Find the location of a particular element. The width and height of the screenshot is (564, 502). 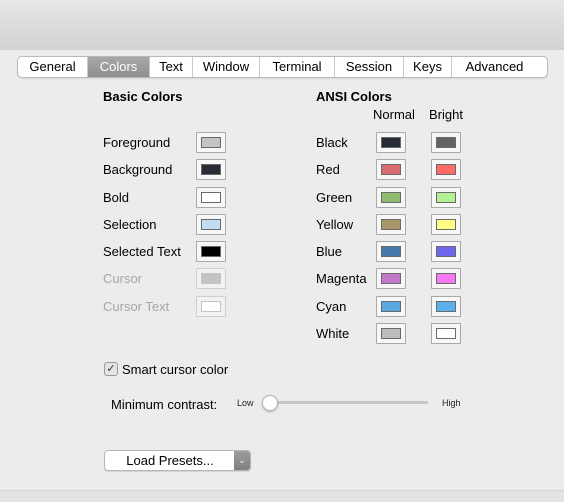

ansi-colors-heading: ANSI Colors is located at coordinates (354, 96).